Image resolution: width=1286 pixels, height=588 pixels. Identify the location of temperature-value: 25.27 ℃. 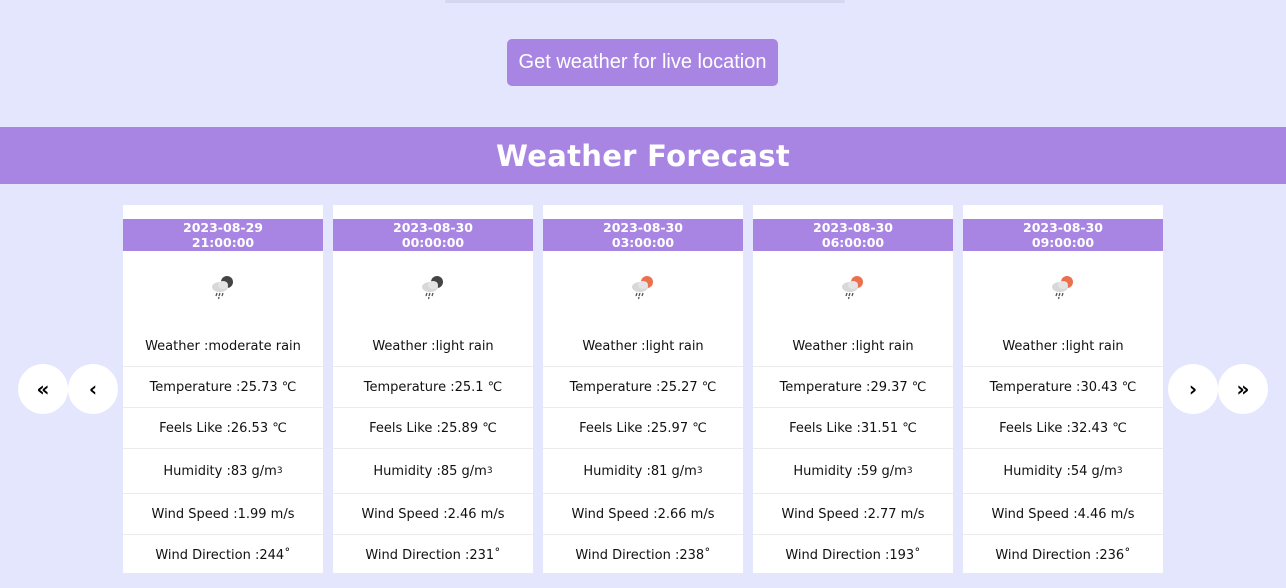
(688, 387).